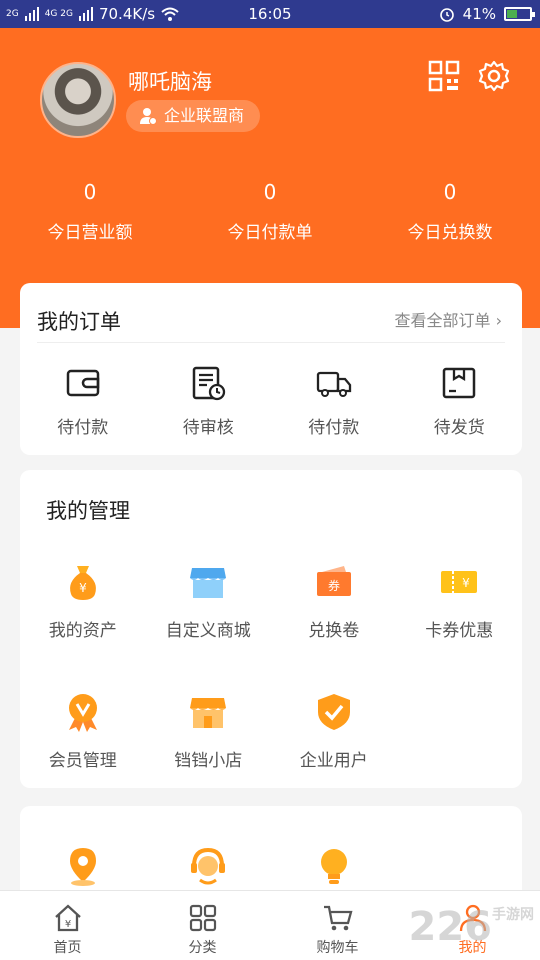  I want to click on status-right: 41%, so click(487, 14).